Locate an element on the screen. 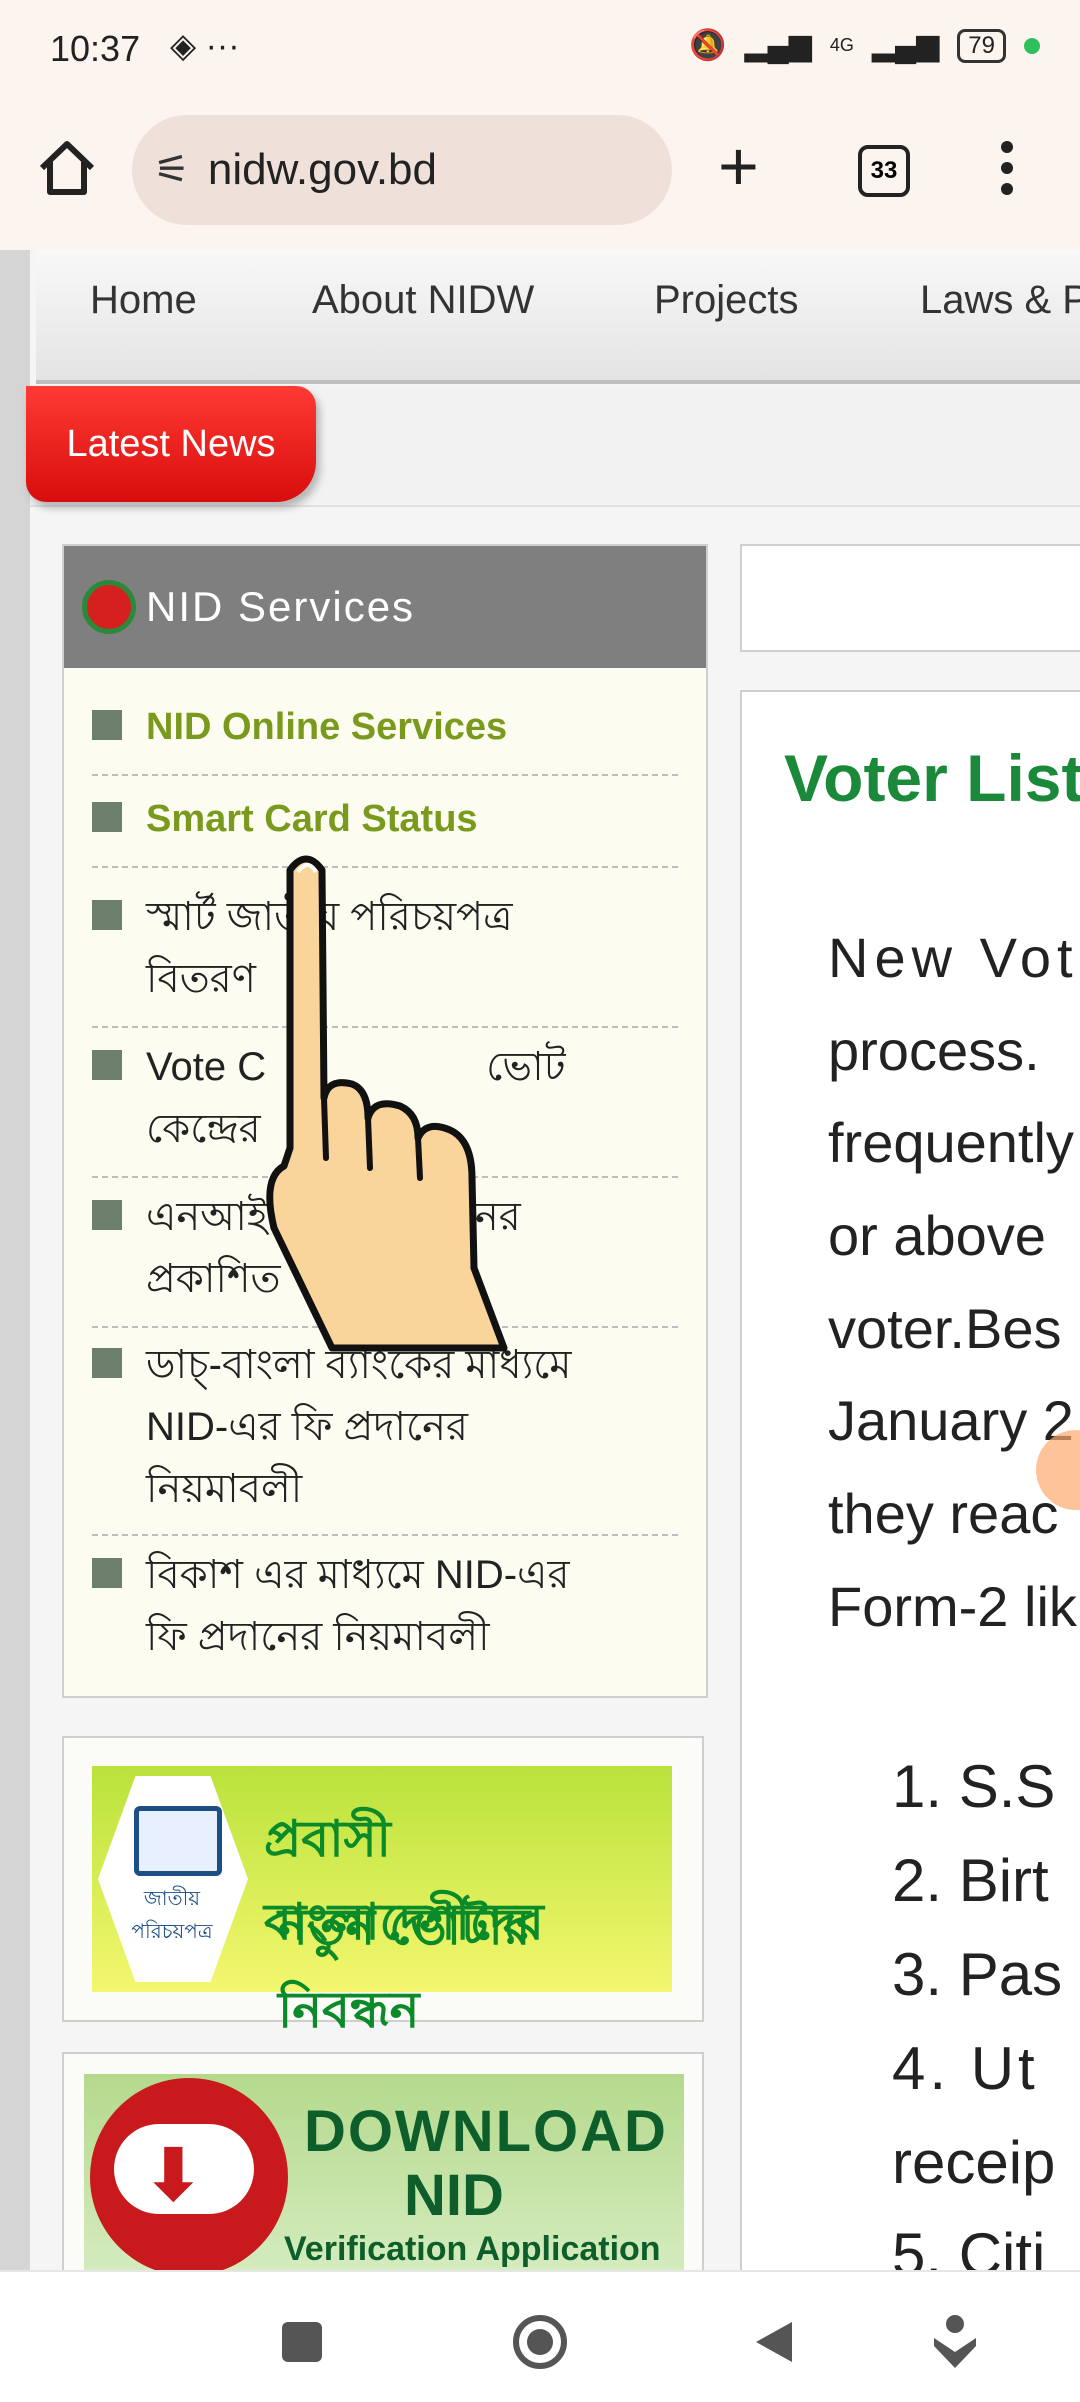  list-item: 2. Birt is located at coordinates (970, 1880).